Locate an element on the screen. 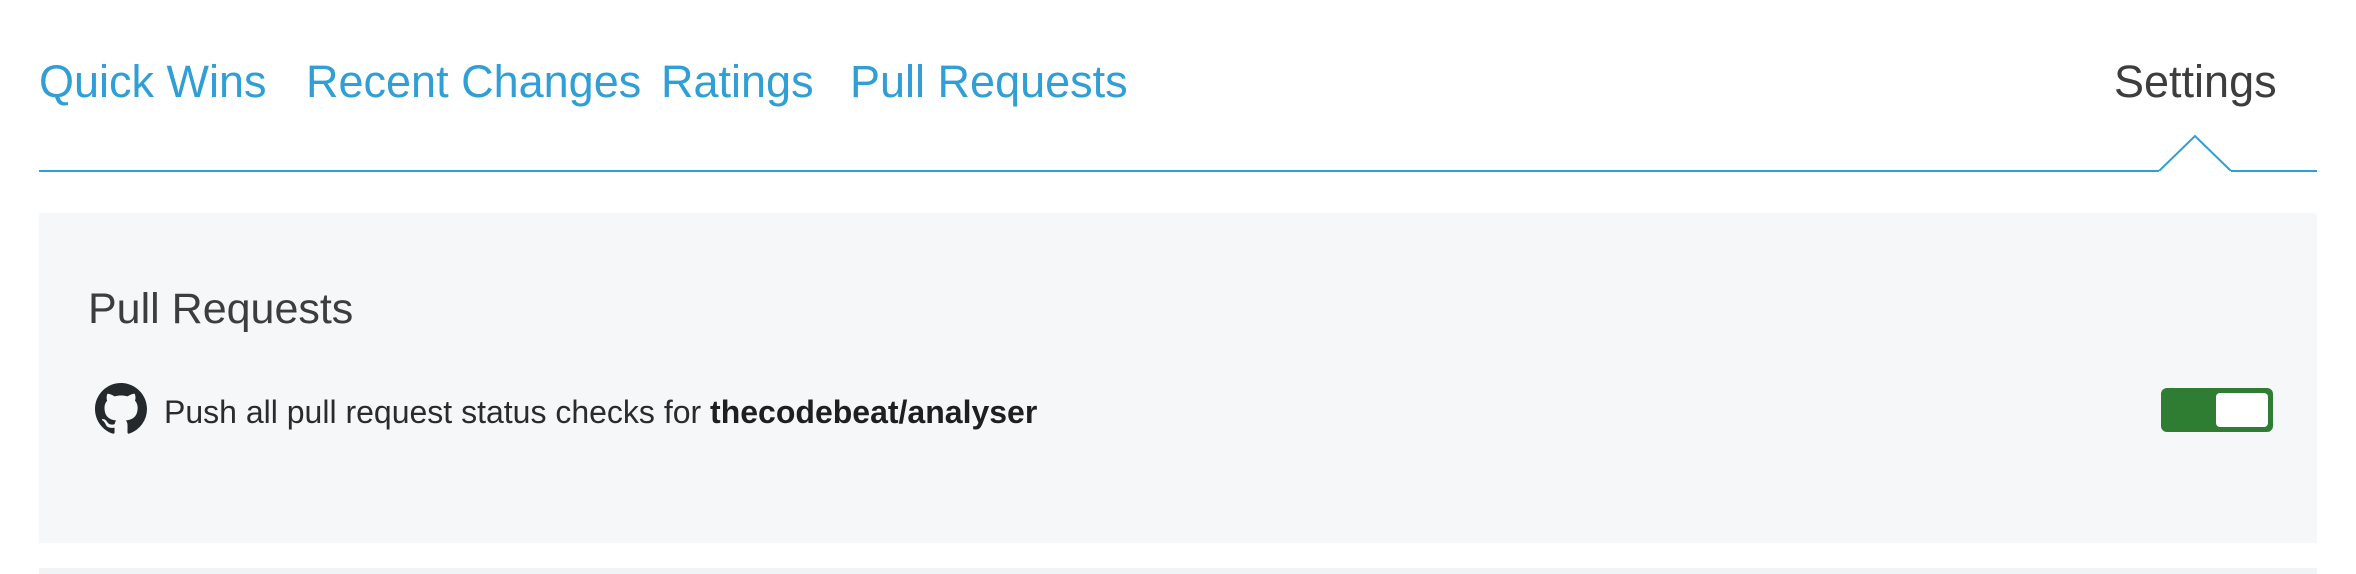  push-status-checks-toggle is located at coordinates (2217, 410).